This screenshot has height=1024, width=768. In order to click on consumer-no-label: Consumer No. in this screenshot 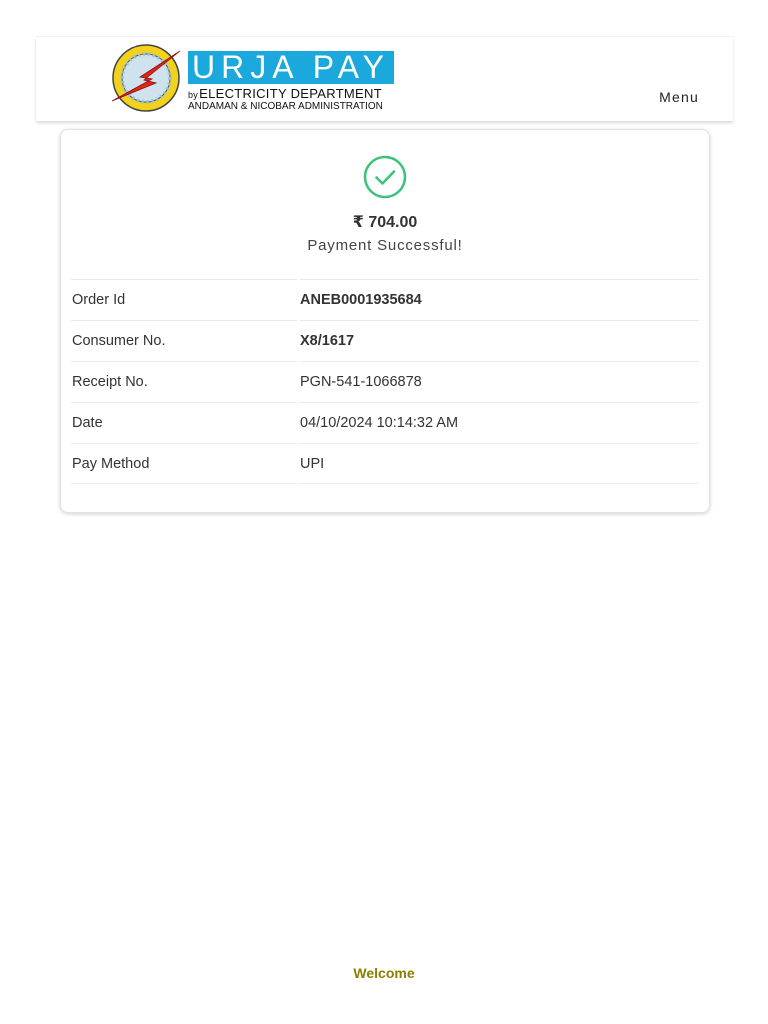, I will do `click(184, 340)`.